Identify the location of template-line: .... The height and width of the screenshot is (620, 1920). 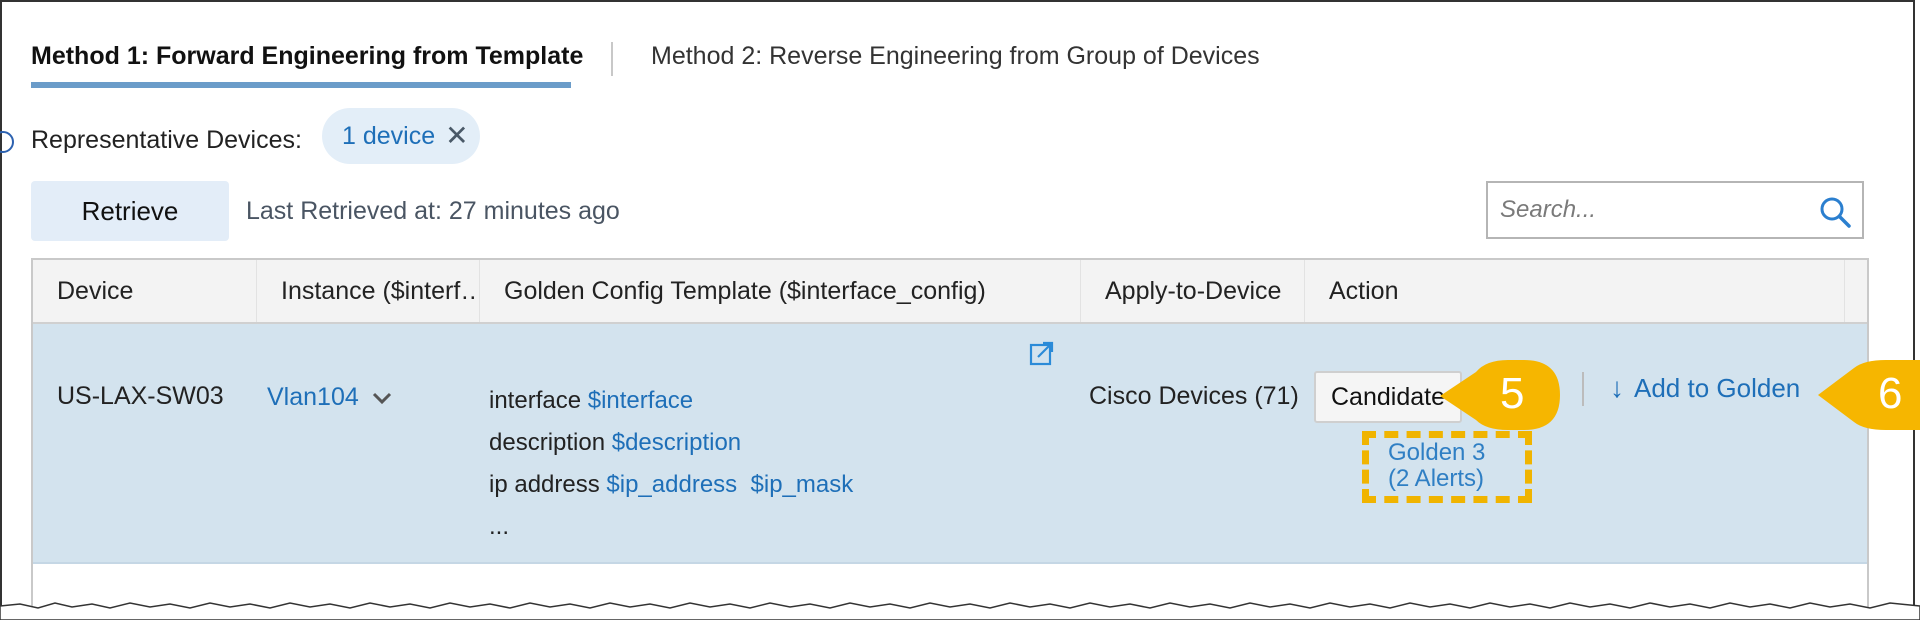
(499, 526).